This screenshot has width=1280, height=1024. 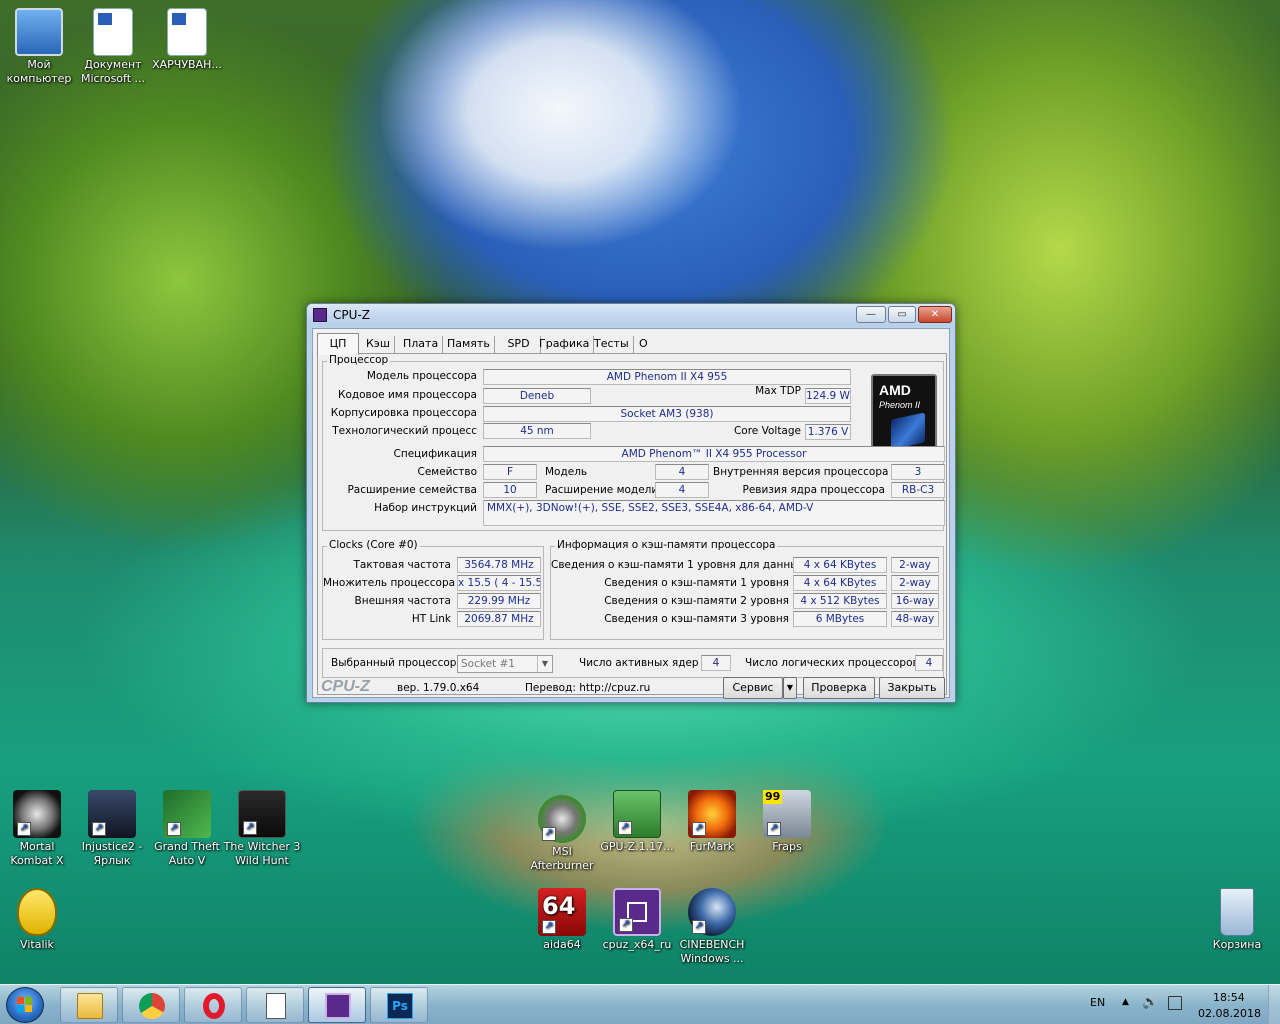 What do you see at coordinates (112, 814) in the screenshot?
I see `injustice2-icon: ↗` at bounding box center [112, 814].